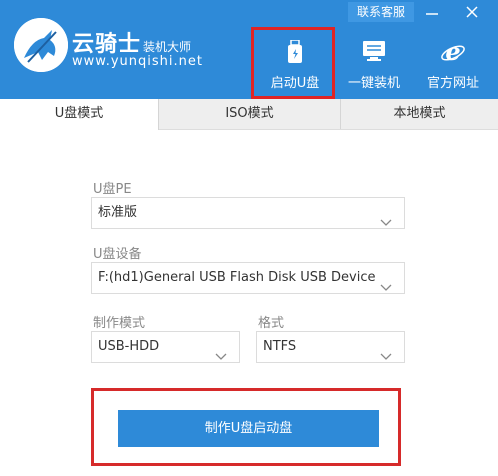  What do you see at coordinates (129, 346) in the screenshot?
I see `mode-select-value: USB-HDD` at bounding box center [129, 346].